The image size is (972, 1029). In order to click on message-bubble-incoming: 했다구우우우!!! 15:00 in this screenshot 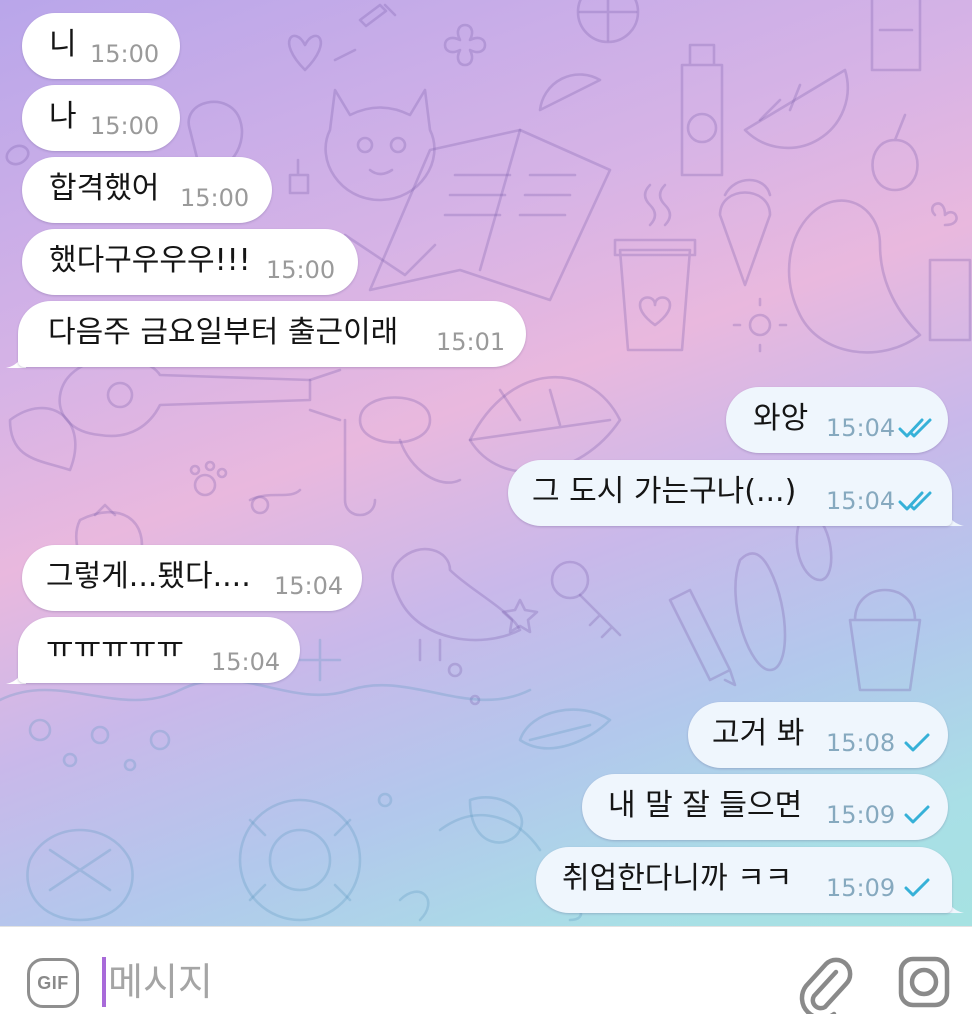, I will do `click(190, 262)`.